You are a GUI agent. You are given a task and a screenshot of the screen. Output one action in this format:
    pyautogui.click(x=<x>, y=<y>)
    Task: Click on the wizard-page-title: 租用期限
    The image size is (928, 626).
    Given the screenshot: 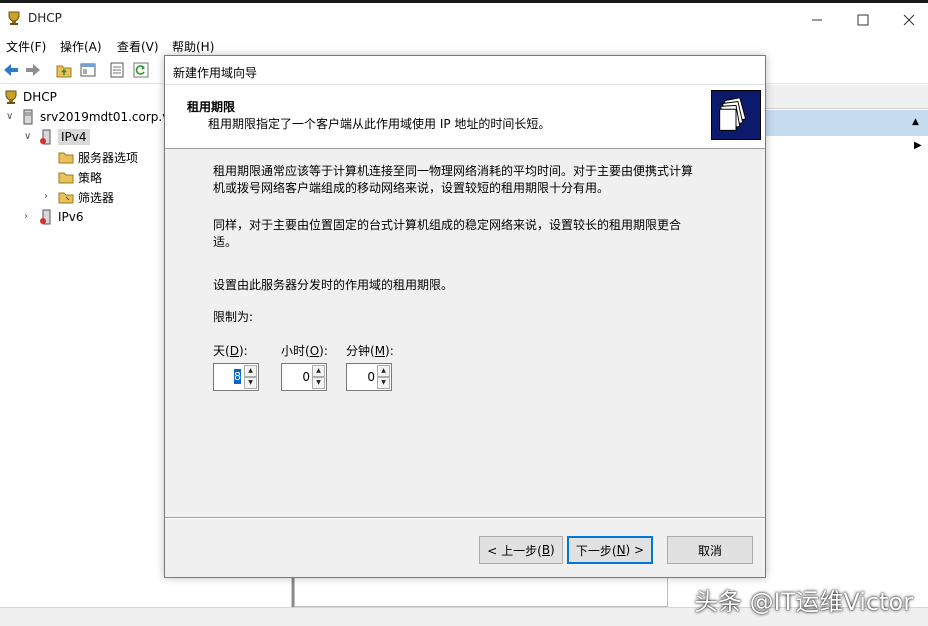 What is the action you would take?
    pyautogui.click(x=211, y=107)
    